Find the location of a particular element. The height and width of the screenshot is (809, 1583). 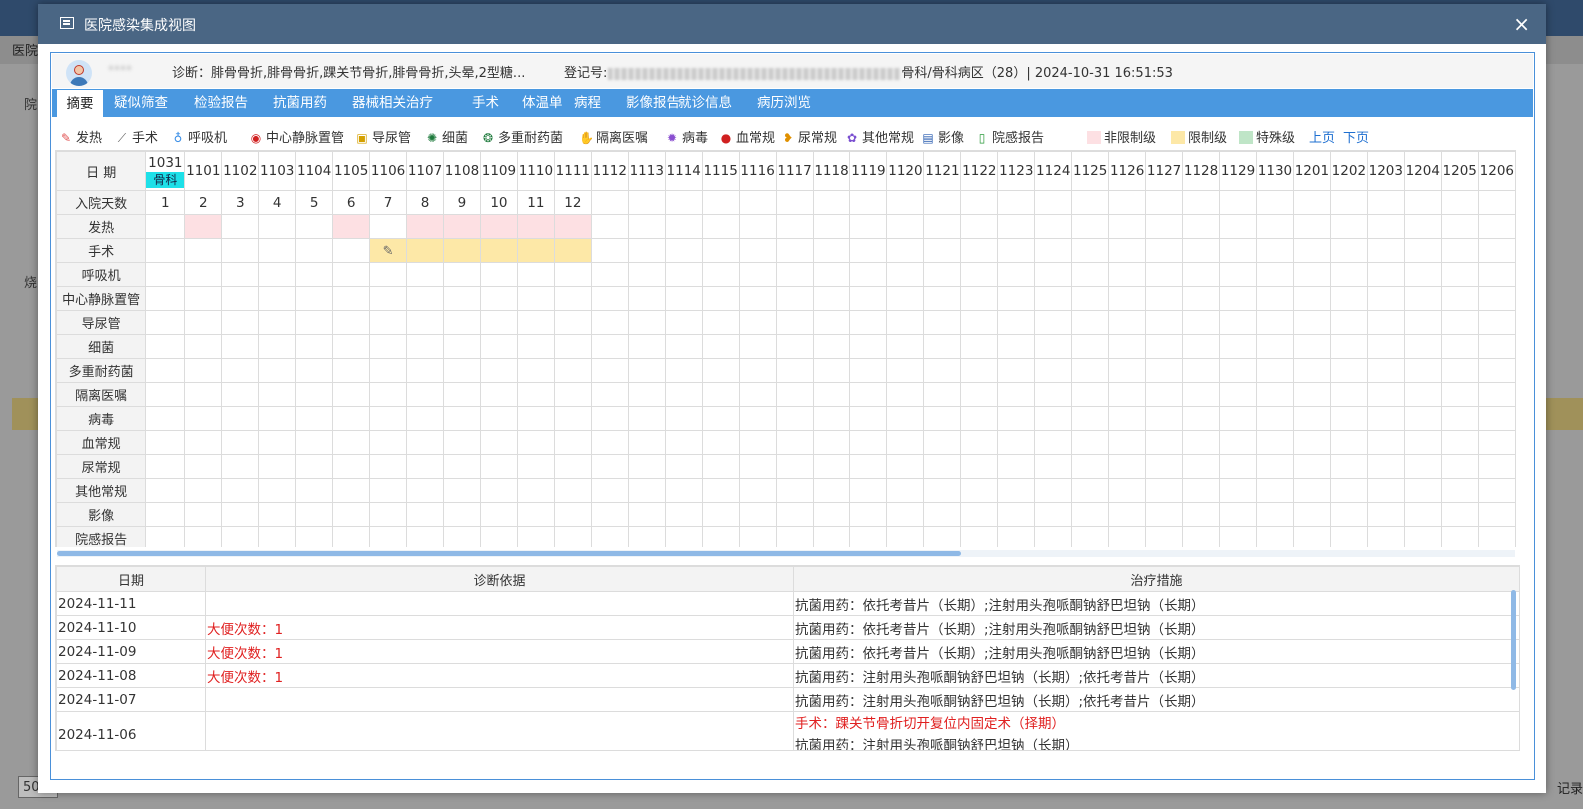

date-cell: 1102 is located at coordinates (240, 171).